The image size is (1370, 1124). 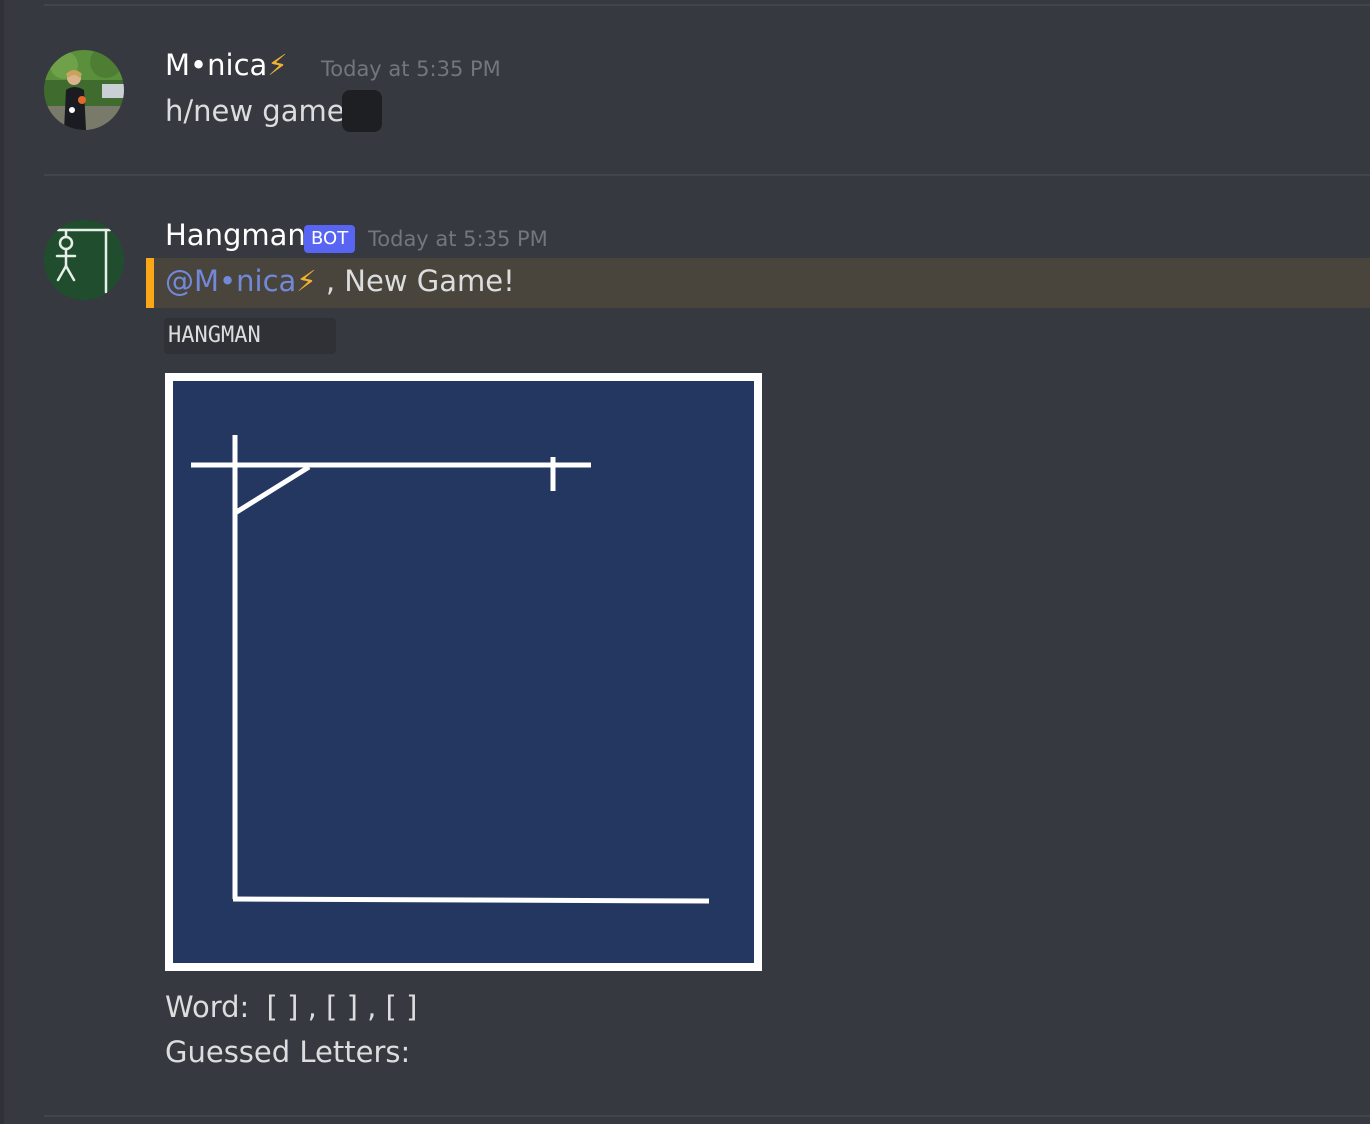 What do you see at coordinates (255, 111) in the screenshot?
I see `message-1-text: h/new game` at bounding box center [255, 111].